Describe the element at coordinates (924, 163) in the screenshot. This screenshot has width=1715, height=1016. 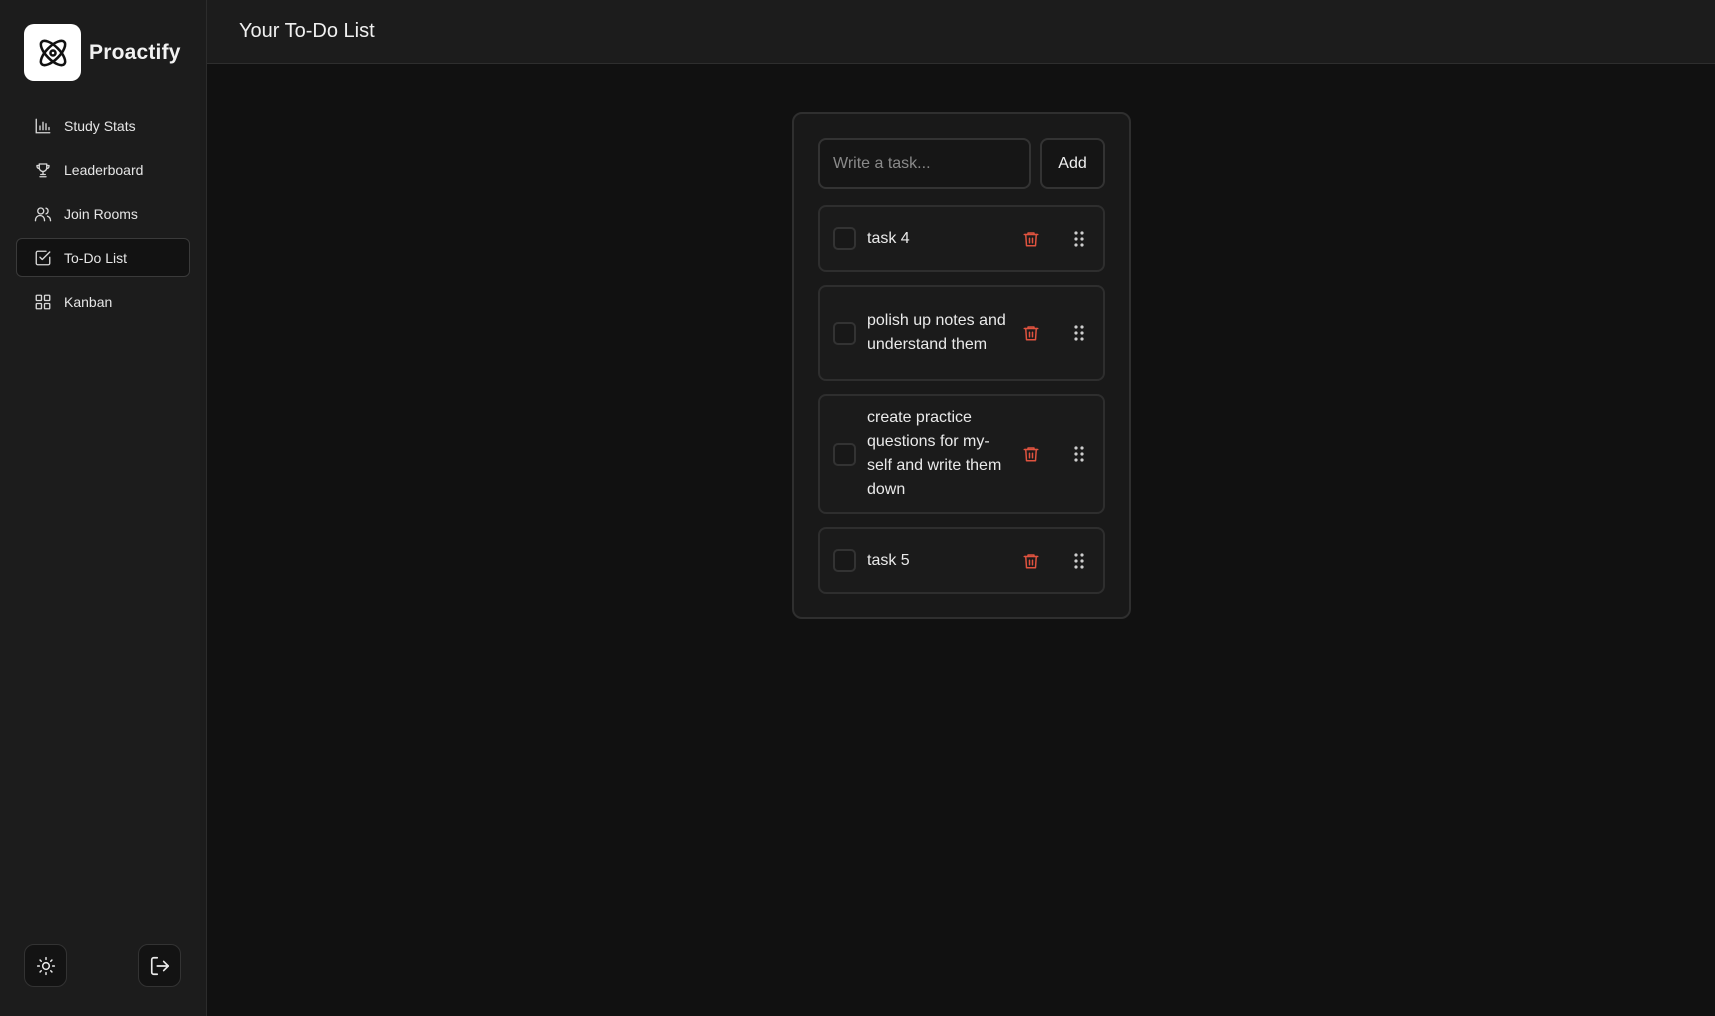
I see `task-input` at that location.